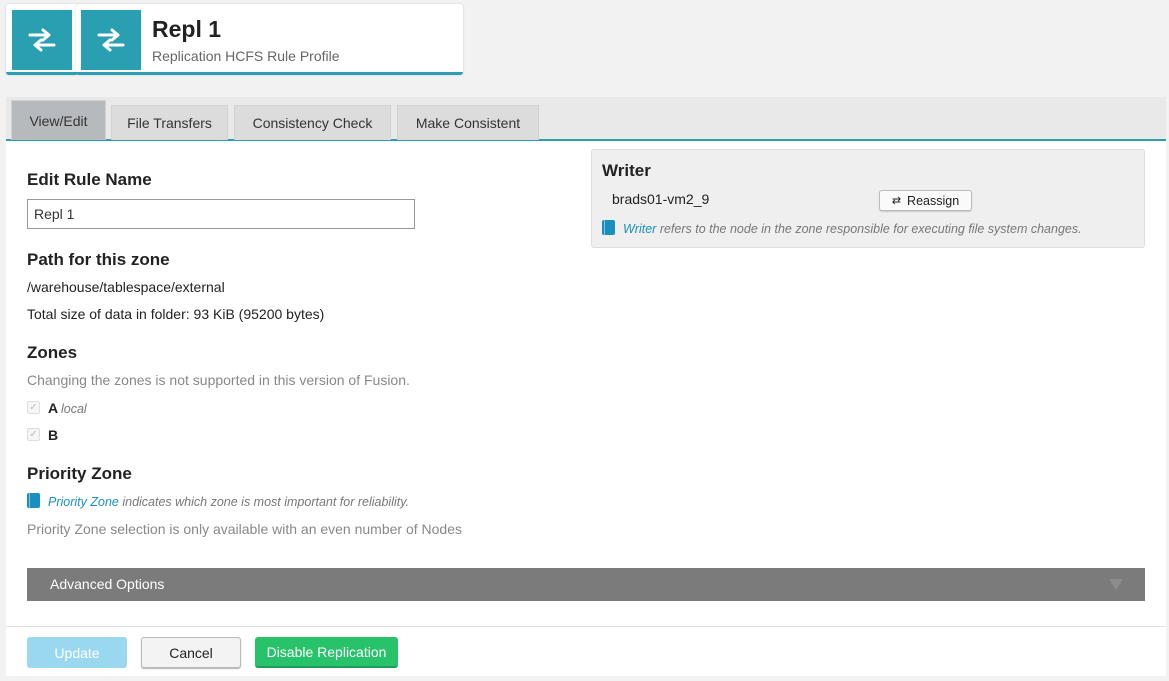 The height and width of the screenshot is (681, 1169). Describe the element at coordinates (246, 56) in the screenshot. I see `page-subtitle: Replication HCFS Rule Profile` at that location.